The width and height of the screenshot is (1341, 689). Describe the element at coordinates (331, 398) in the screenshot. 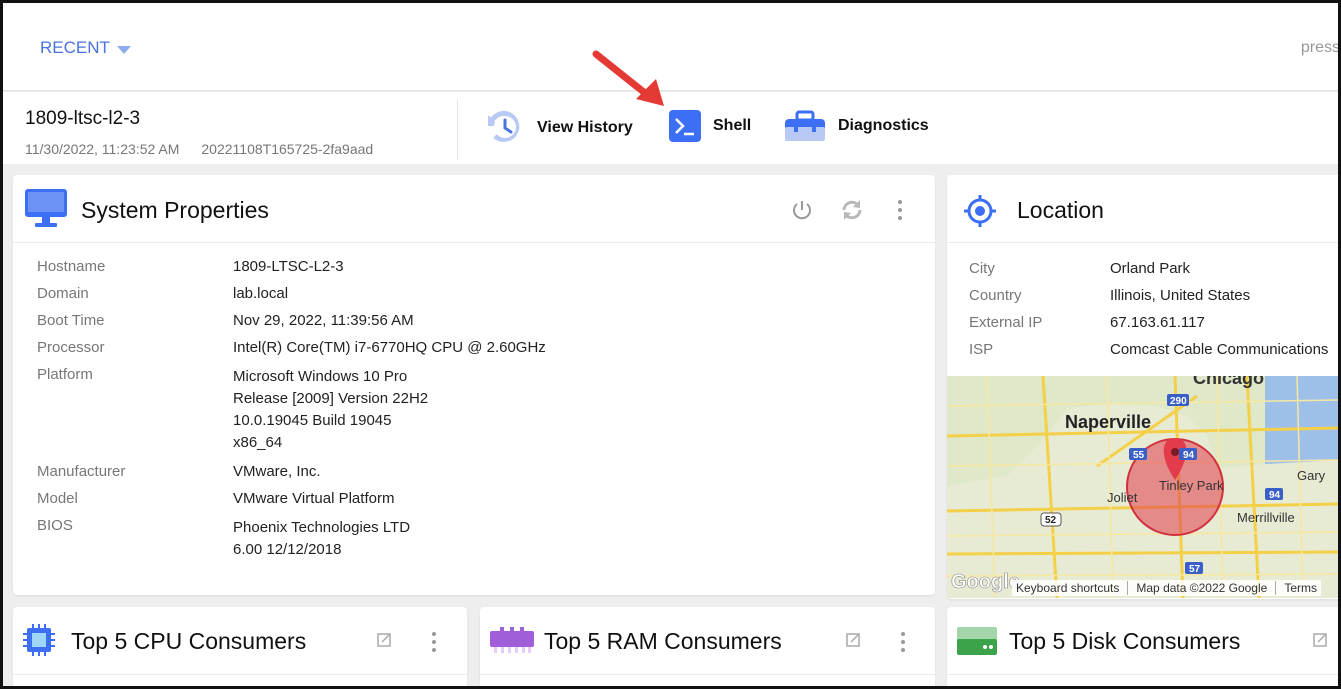

I see `property-value-line: Release [2009] Version 22H2` at that location.